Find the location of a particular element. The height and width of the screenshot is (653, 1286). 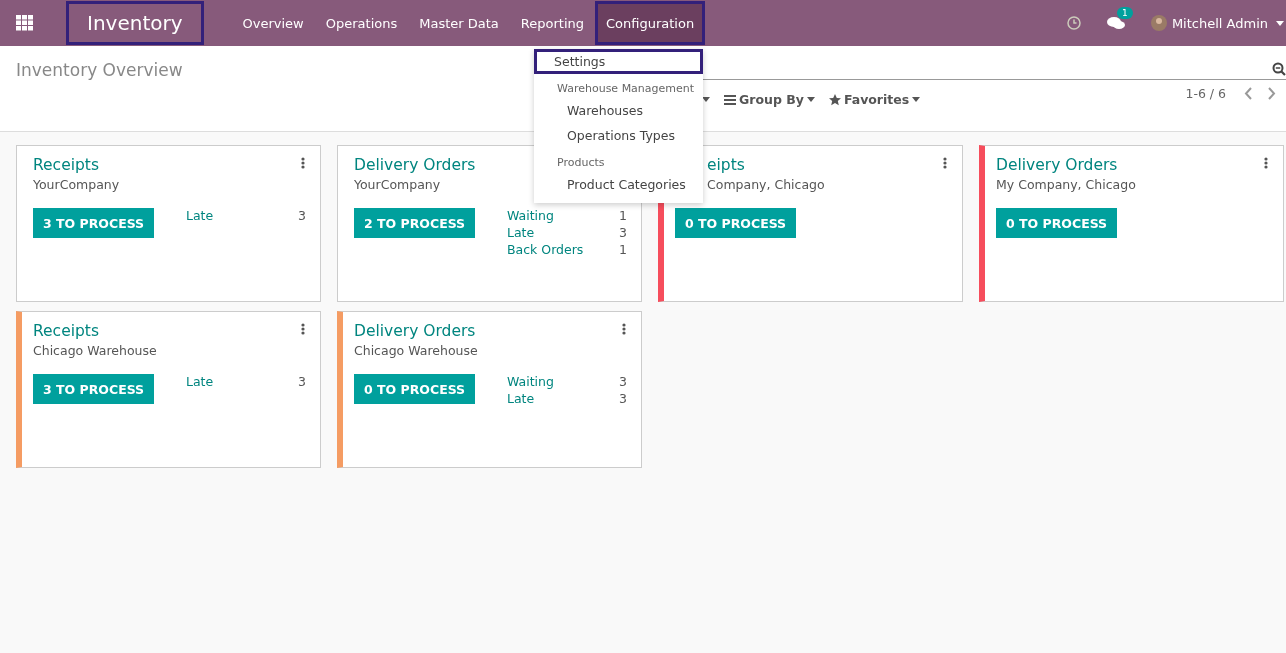

message-count-badge: 1 is located at coordinates (1124, 13).